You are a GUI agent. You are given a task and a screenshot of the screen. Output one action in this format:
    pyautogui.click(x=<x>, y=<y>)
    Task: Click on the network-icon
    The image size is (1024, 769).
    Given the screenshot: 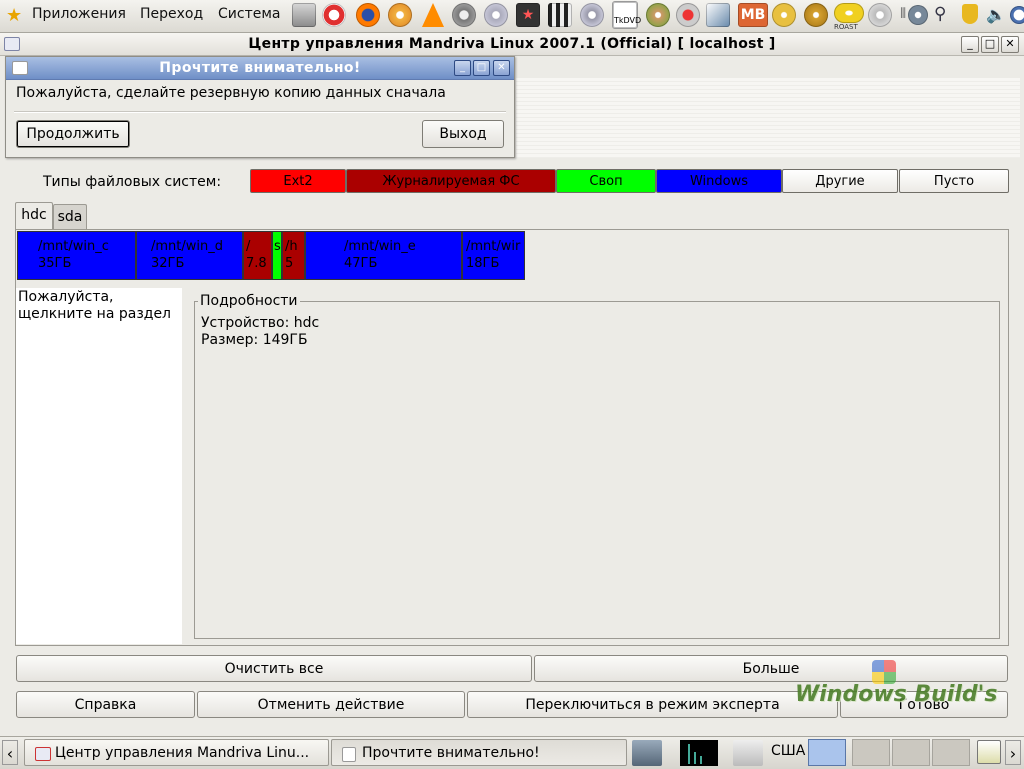 What is the action you would take?
    pyautogui.click(x=748, y=753)
    